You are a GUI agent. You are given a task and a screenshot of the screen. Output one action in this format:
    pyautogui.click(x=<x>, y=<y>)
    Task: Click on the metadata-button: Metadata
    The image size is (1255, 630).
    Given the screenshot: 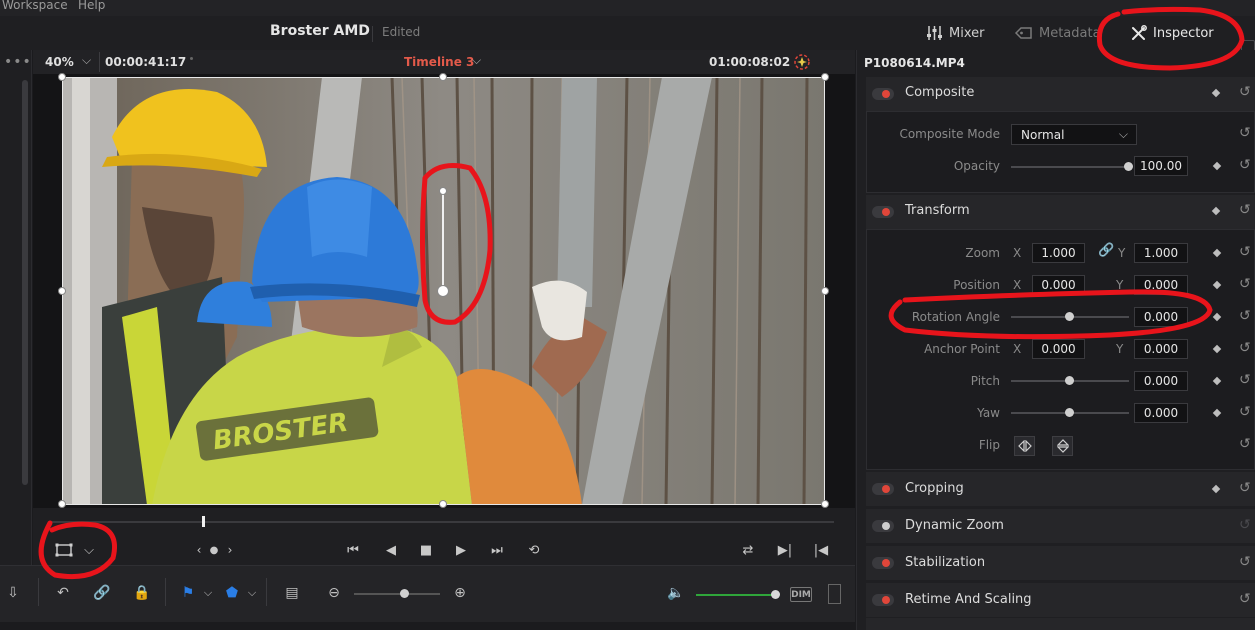 What is the action you would take?
    pyautogui.click(x=1057, y=33)
    